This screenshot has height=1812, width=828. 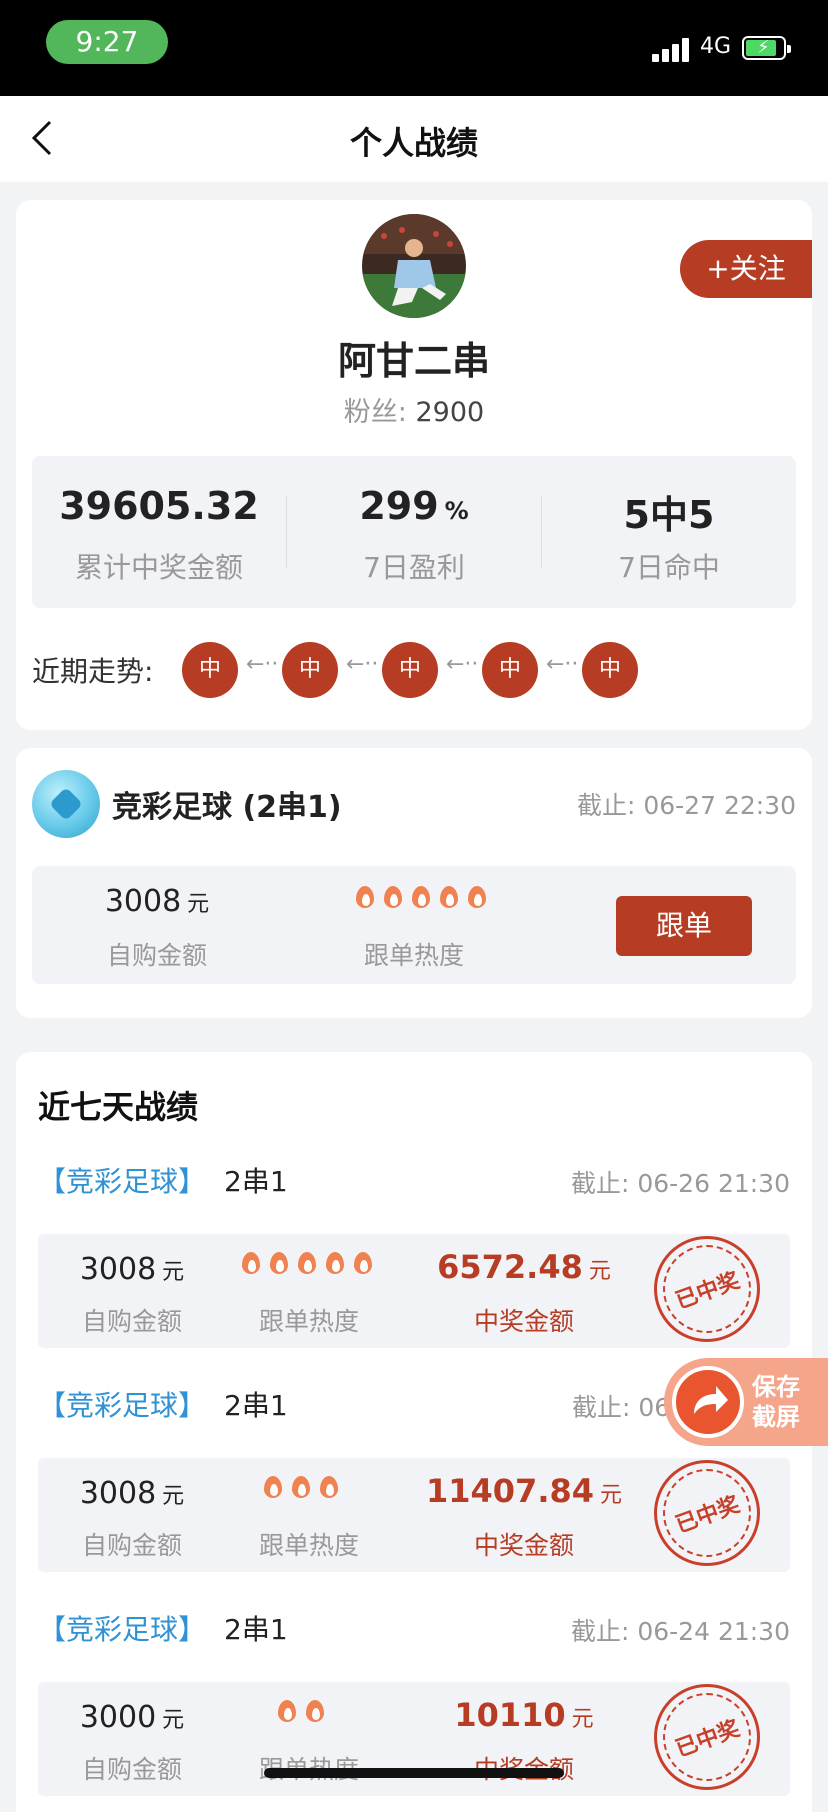 What do you see at coordinates (684, 926) in the screenshot?
I see `follow-order-button: 跟单` at bounding box center [684, 926].